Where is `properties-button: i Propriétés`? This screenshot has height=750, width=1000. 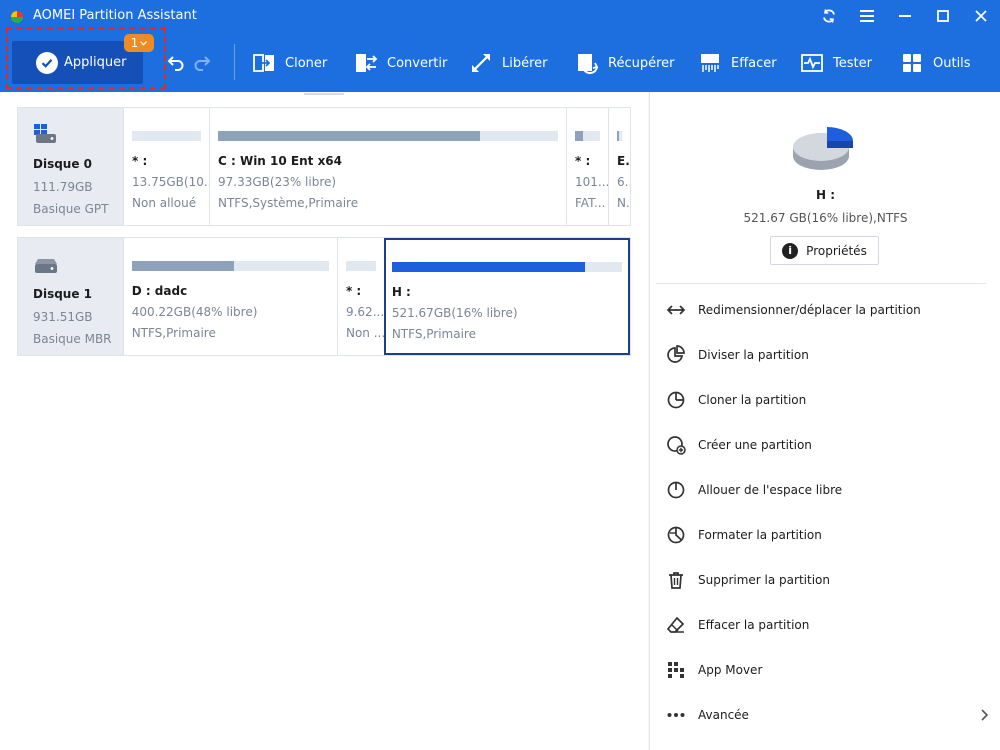
properties-button: i Propriétés is located at coordinates (824, 250).